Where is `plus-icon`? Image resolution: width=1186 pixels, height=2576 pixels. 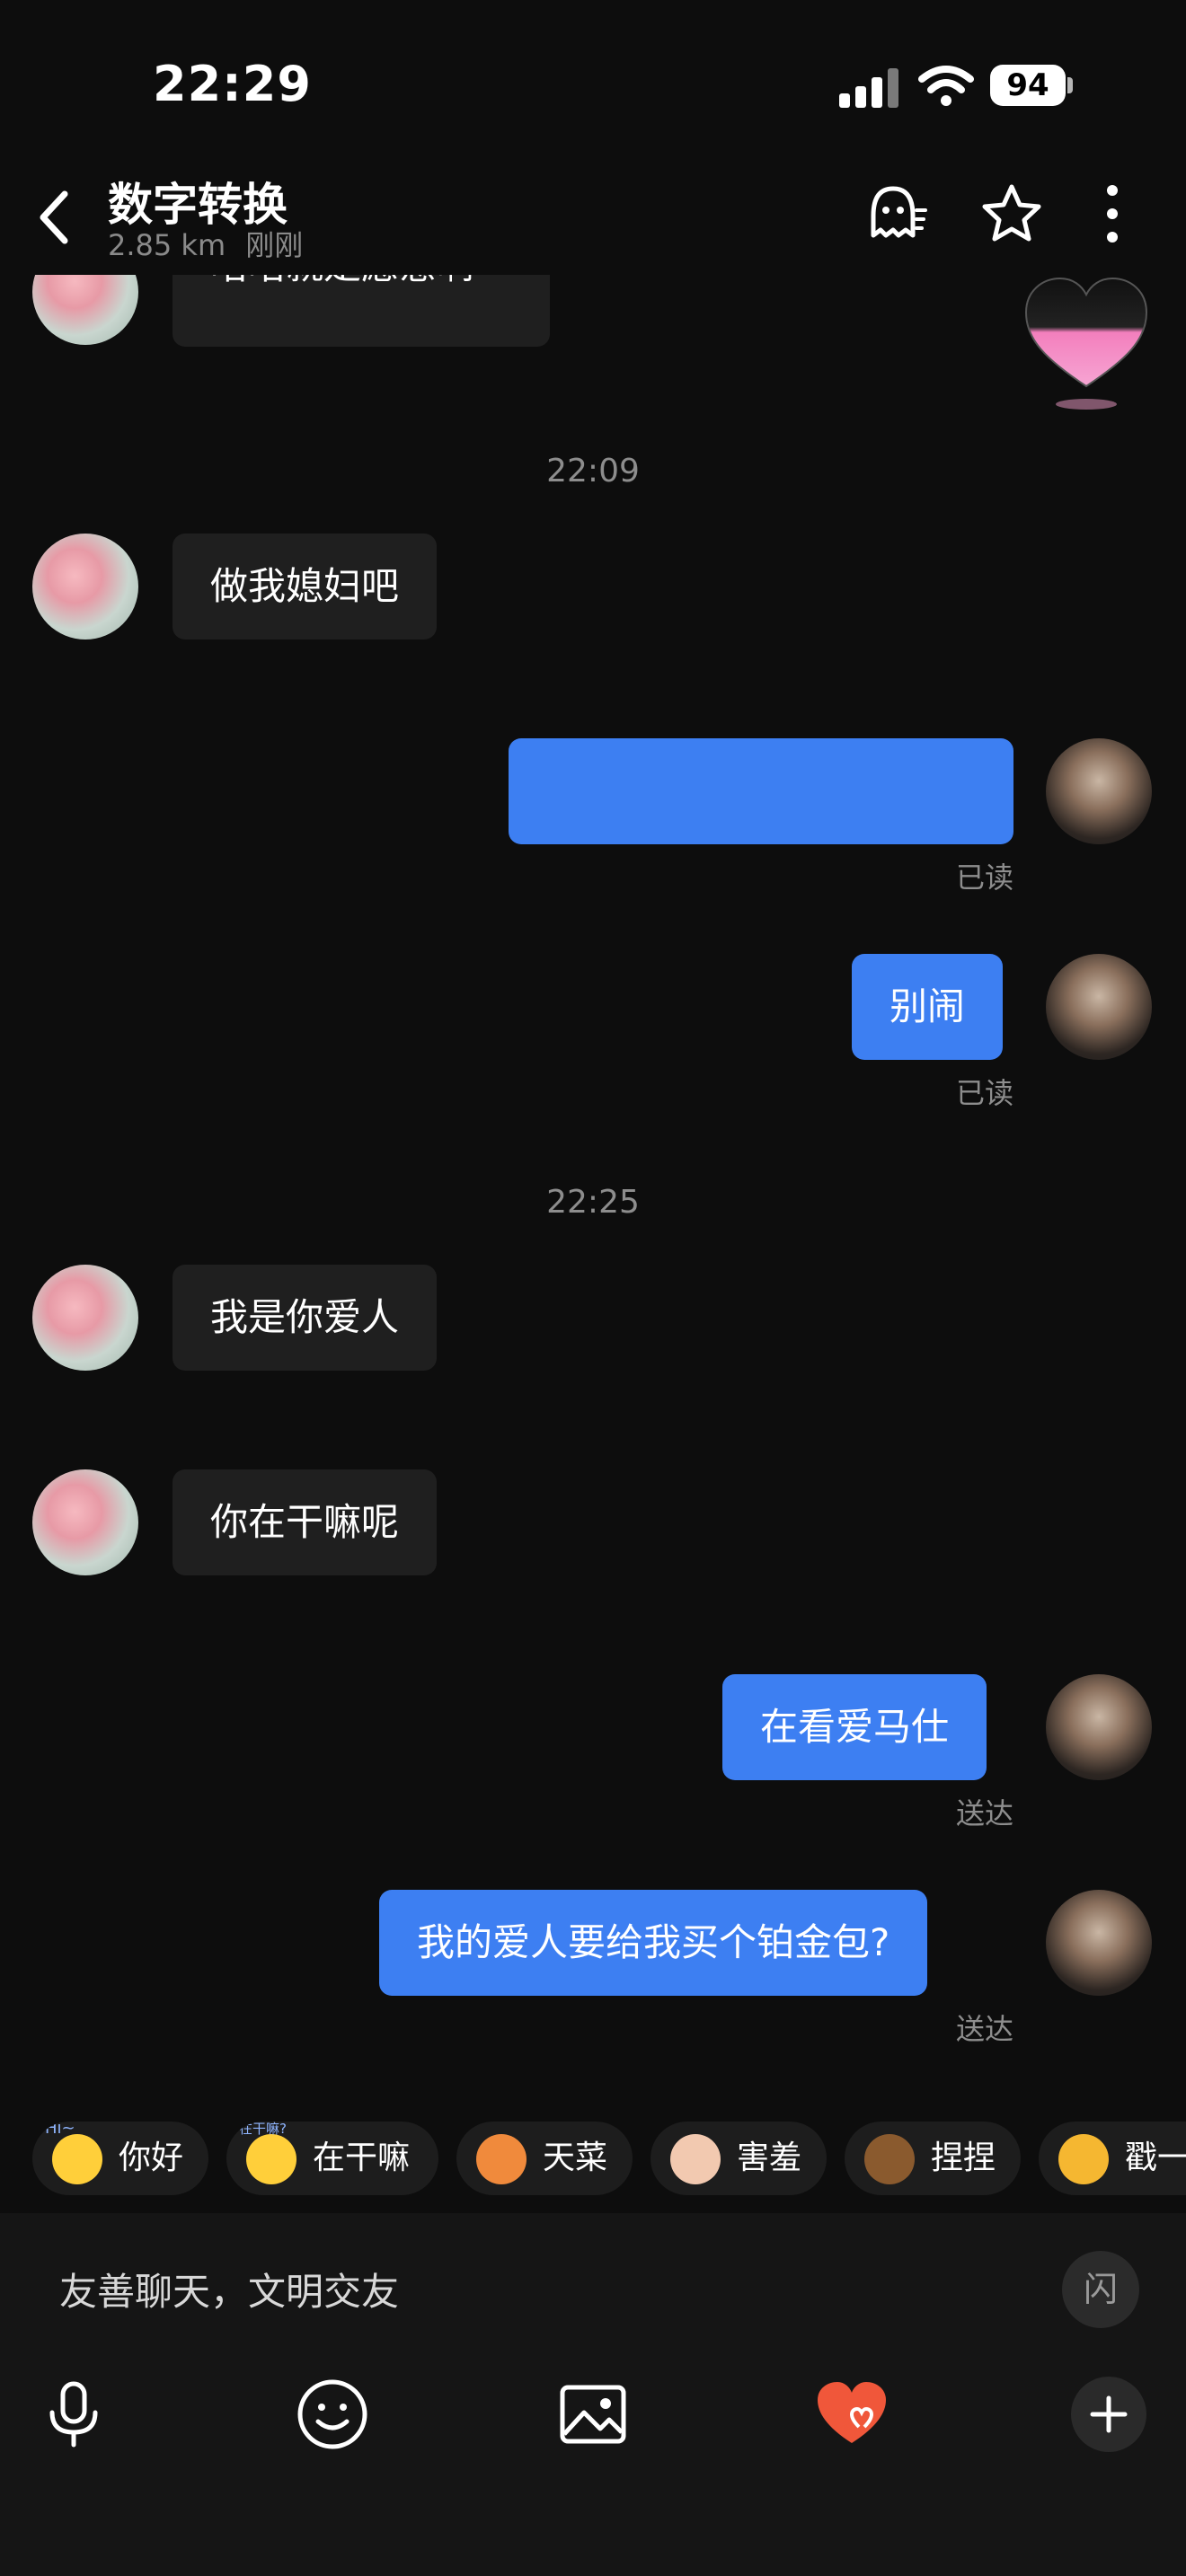 plus-icon is located at coordinates (1108, 2414).